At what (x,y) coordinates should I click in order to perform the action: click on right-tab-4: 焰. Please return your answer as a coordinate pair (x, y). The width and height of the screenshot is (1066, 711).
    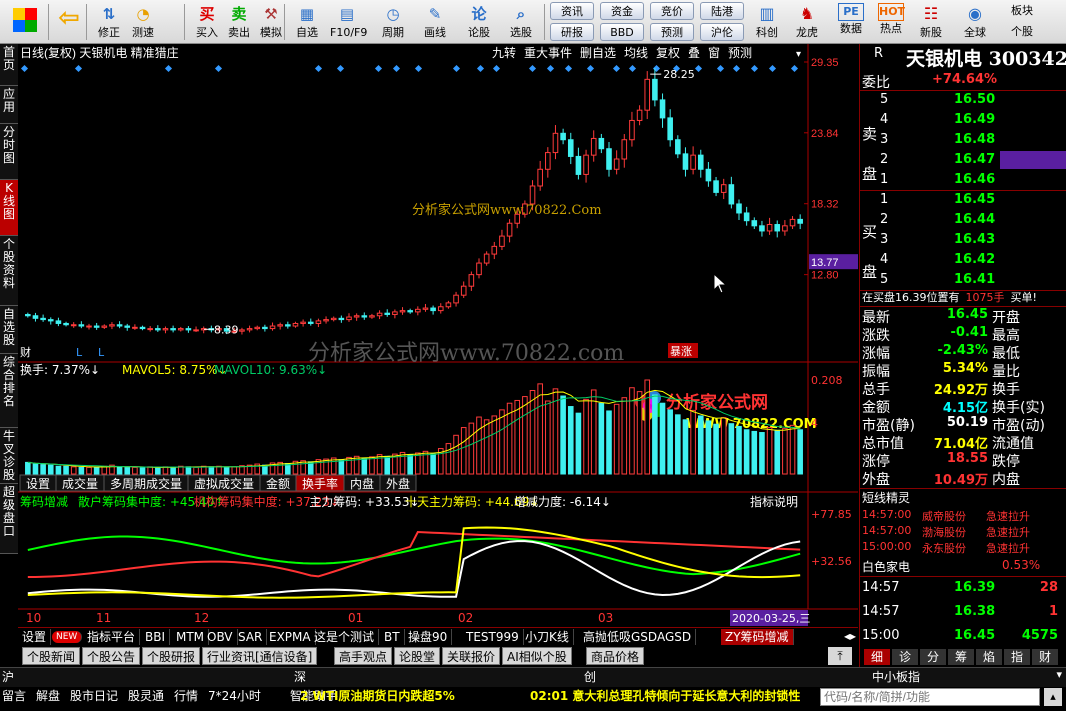
    Looking at the image, I should click on (989, 657).